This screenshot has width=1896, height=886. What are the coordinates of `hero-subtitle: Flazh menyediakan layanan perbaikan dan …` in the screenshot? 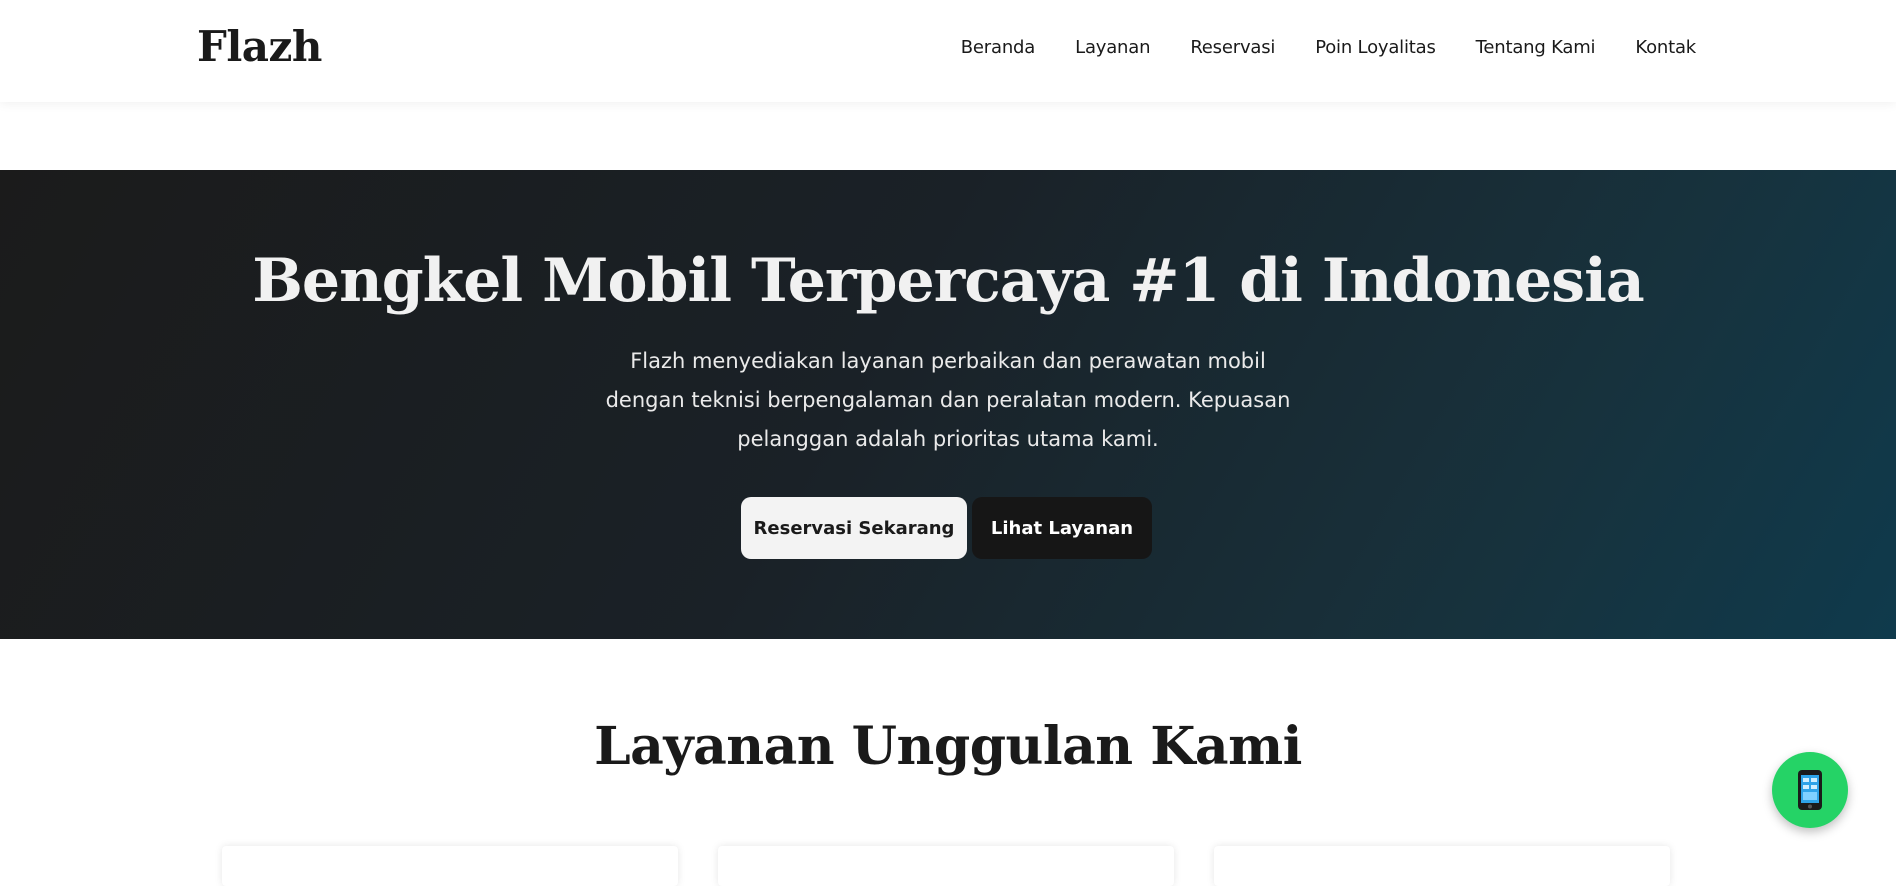 It's located at (948, 400).